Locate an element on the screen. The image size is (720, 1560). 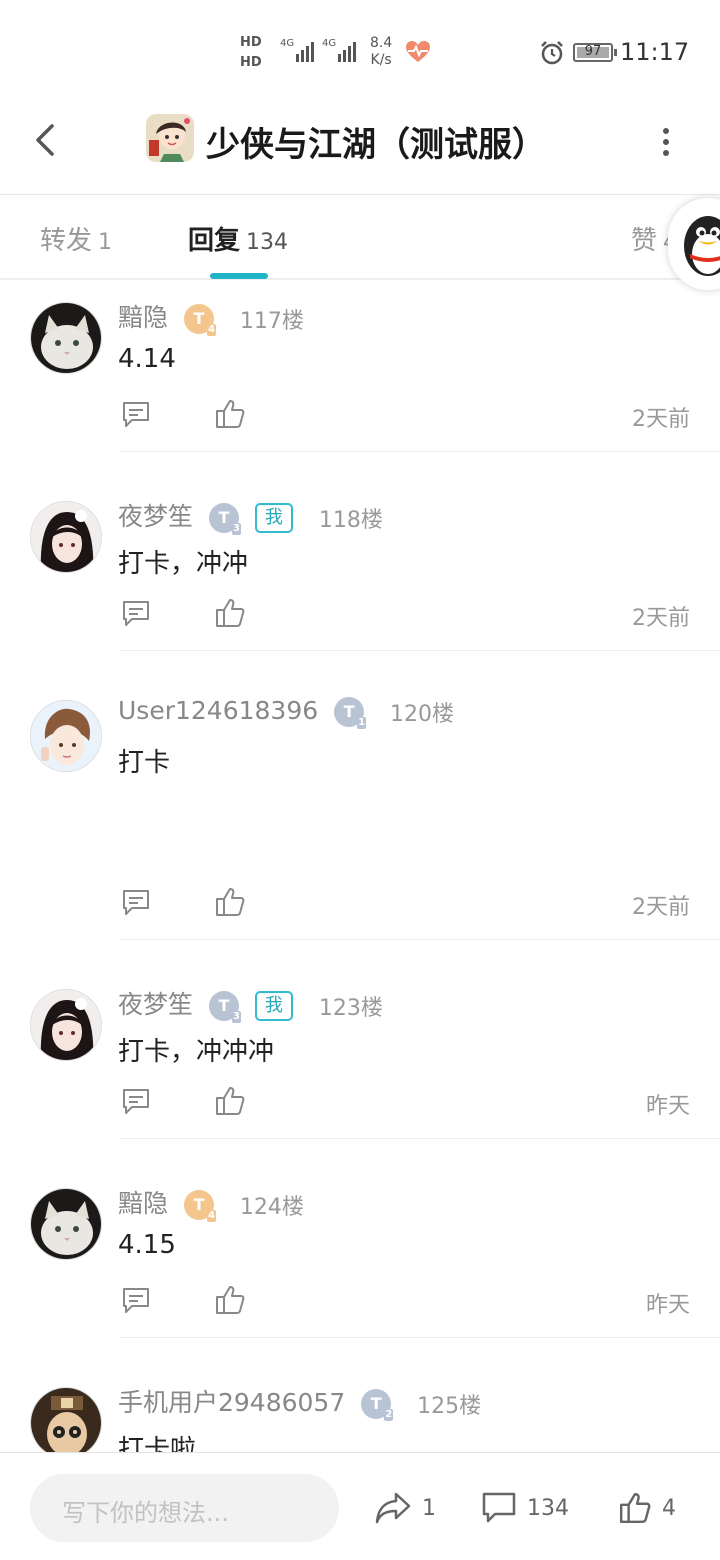
tab-reposts-label: 转发 is located at coordinates (66, 241).